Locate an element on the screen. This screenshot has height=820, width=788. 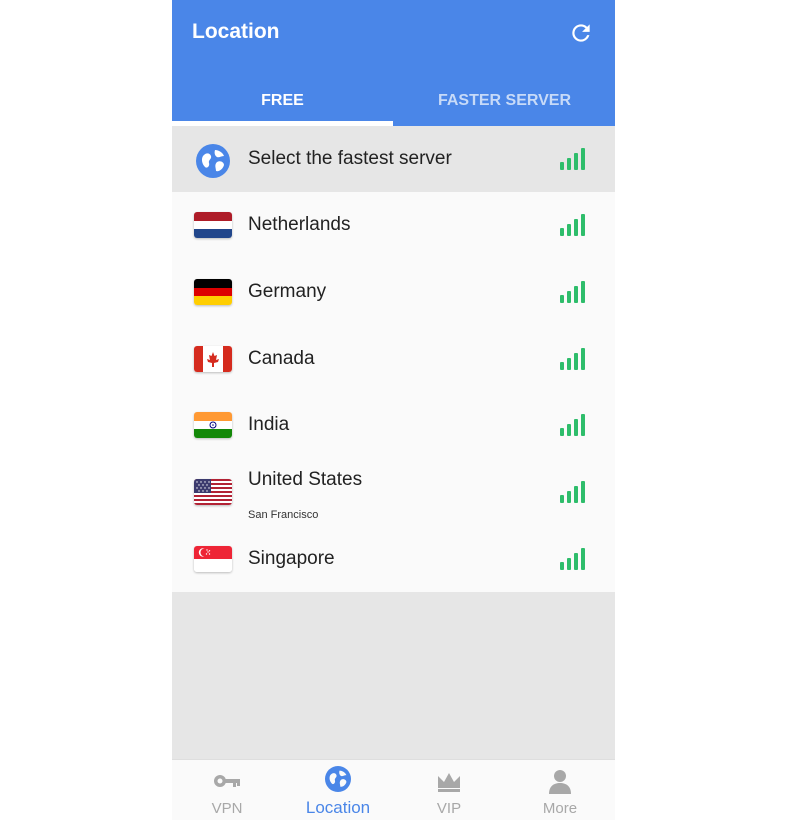
refresh-icon is located at coordinates (581, 33).